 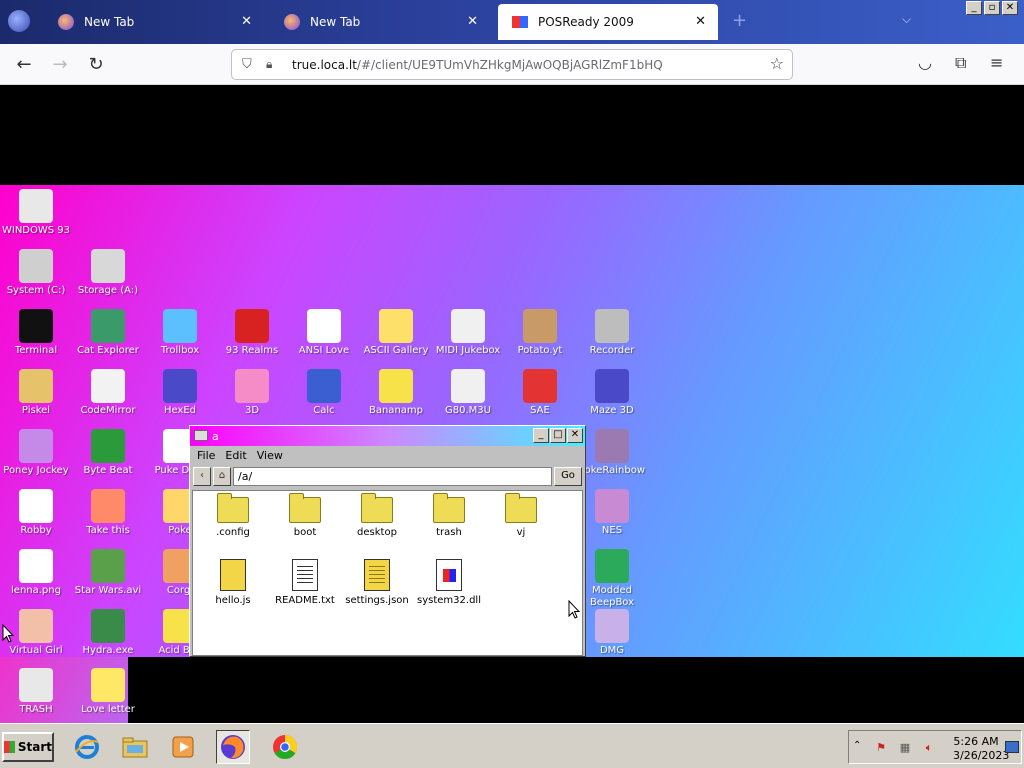 What do you see at coordinates (324, 350) in the screenshot?
I see `desktop-icon-label: ANSI Love` at bounding box center [324, 350].